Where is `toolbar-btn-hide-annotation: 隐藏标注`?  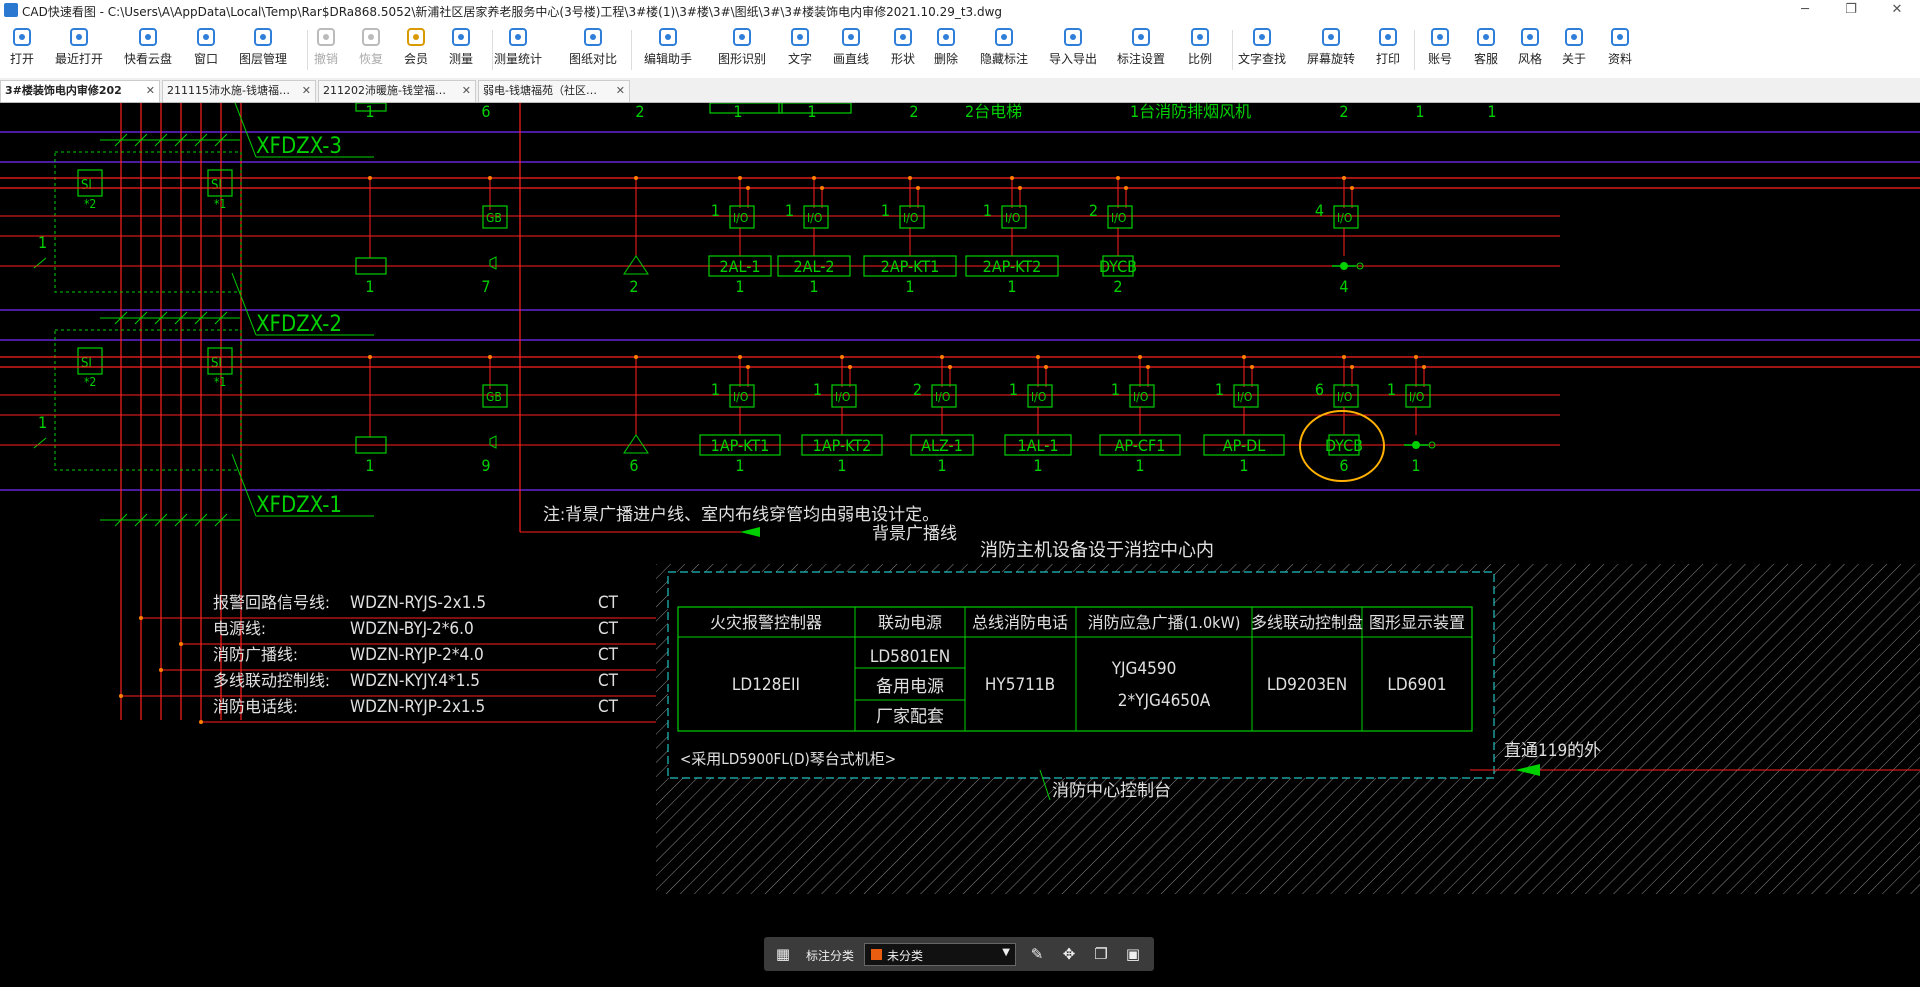
toolbar-btn-hide-annotation: 隐藏标注 is located at coordinates (1004, 51).